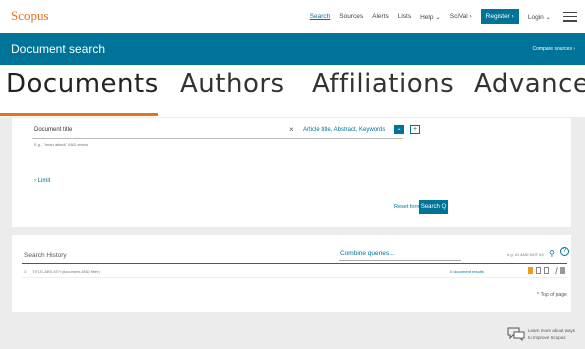 The width and height of the screenshot is (585, 349). I want to click on nav-alerts: Alerts, so click(380, 16).